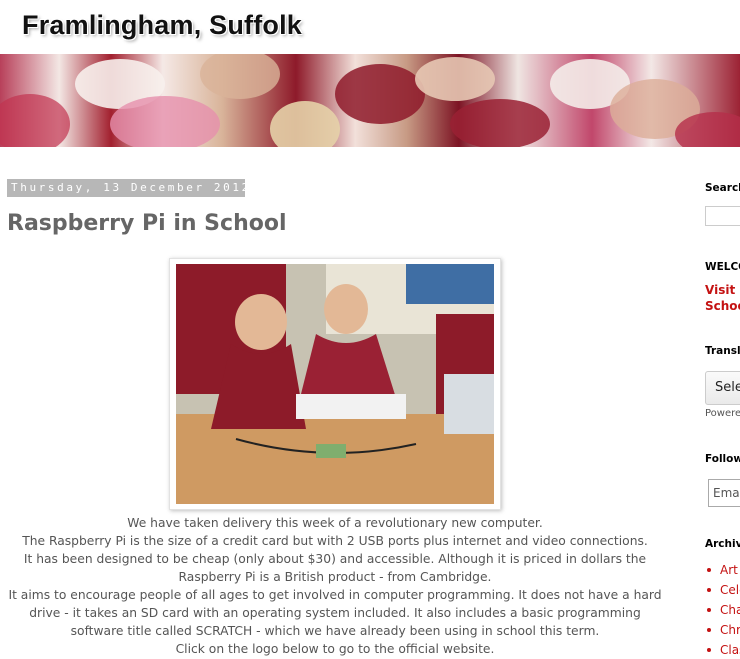  Describe the element at coordinates (722, 351) in the screenshot. I see `translate-heading: Transla` at that location.